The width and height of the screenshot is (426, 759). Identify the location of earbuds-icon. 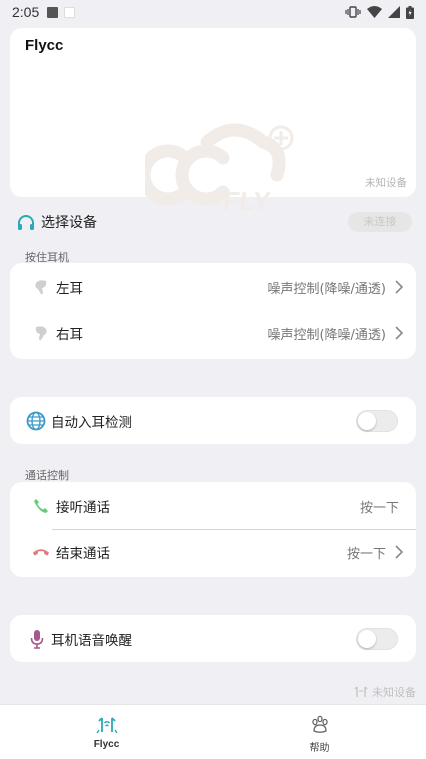
(361, 691).